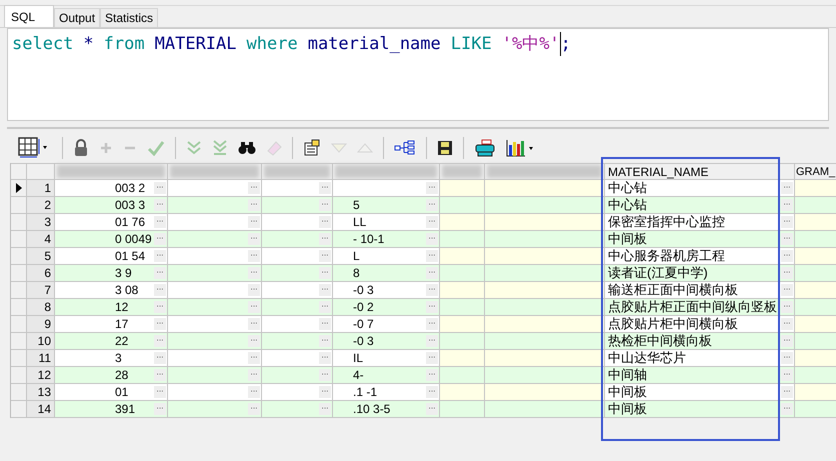 The image size is (836, 461). Describe the element at coordinates (658, 273) in the screenshot. I see `table-cell: 读者证(江夏中学)` at that location.